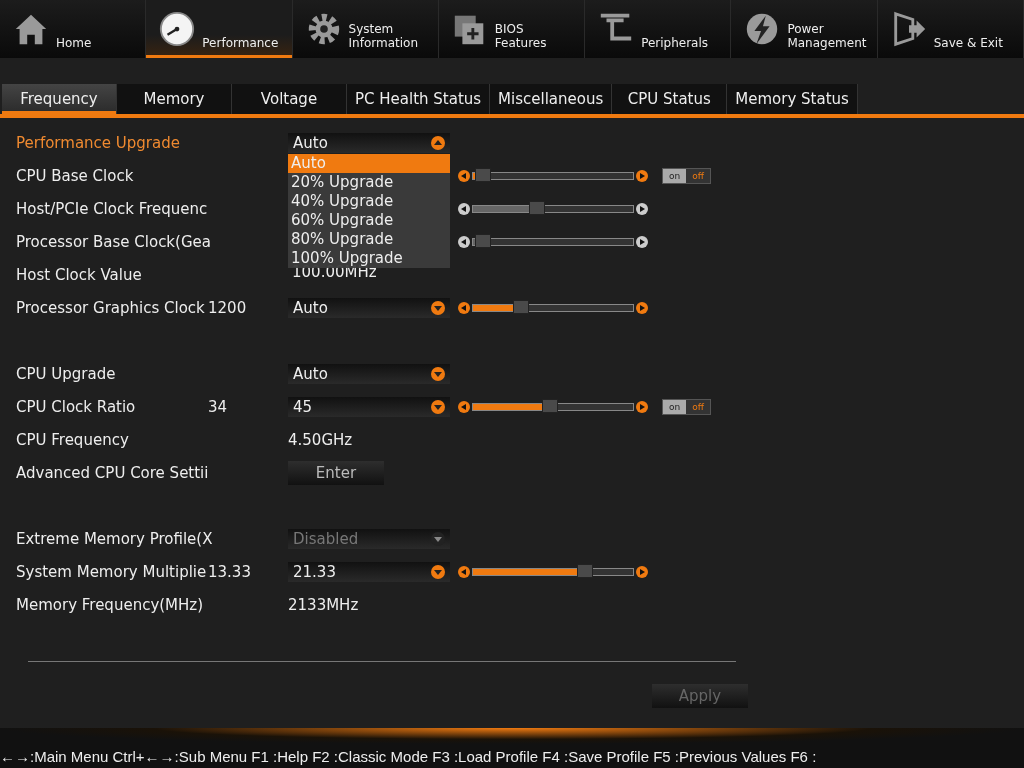 This screenshot has height=768, width=1024. Describe the element at coordinates (419, 99) in the screenshot. I see `tab: PC Health Status` at that location.